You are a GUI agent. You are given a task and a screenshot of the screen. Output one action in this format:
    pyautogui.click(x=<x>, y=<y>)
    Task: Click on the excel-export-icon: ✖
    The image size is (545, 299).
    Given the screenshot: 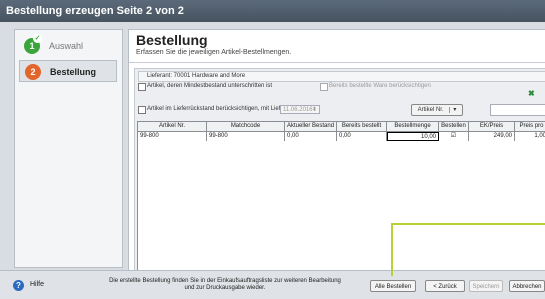 What is the action you would take?
    pyautogui.click(x=532, y=94)
    